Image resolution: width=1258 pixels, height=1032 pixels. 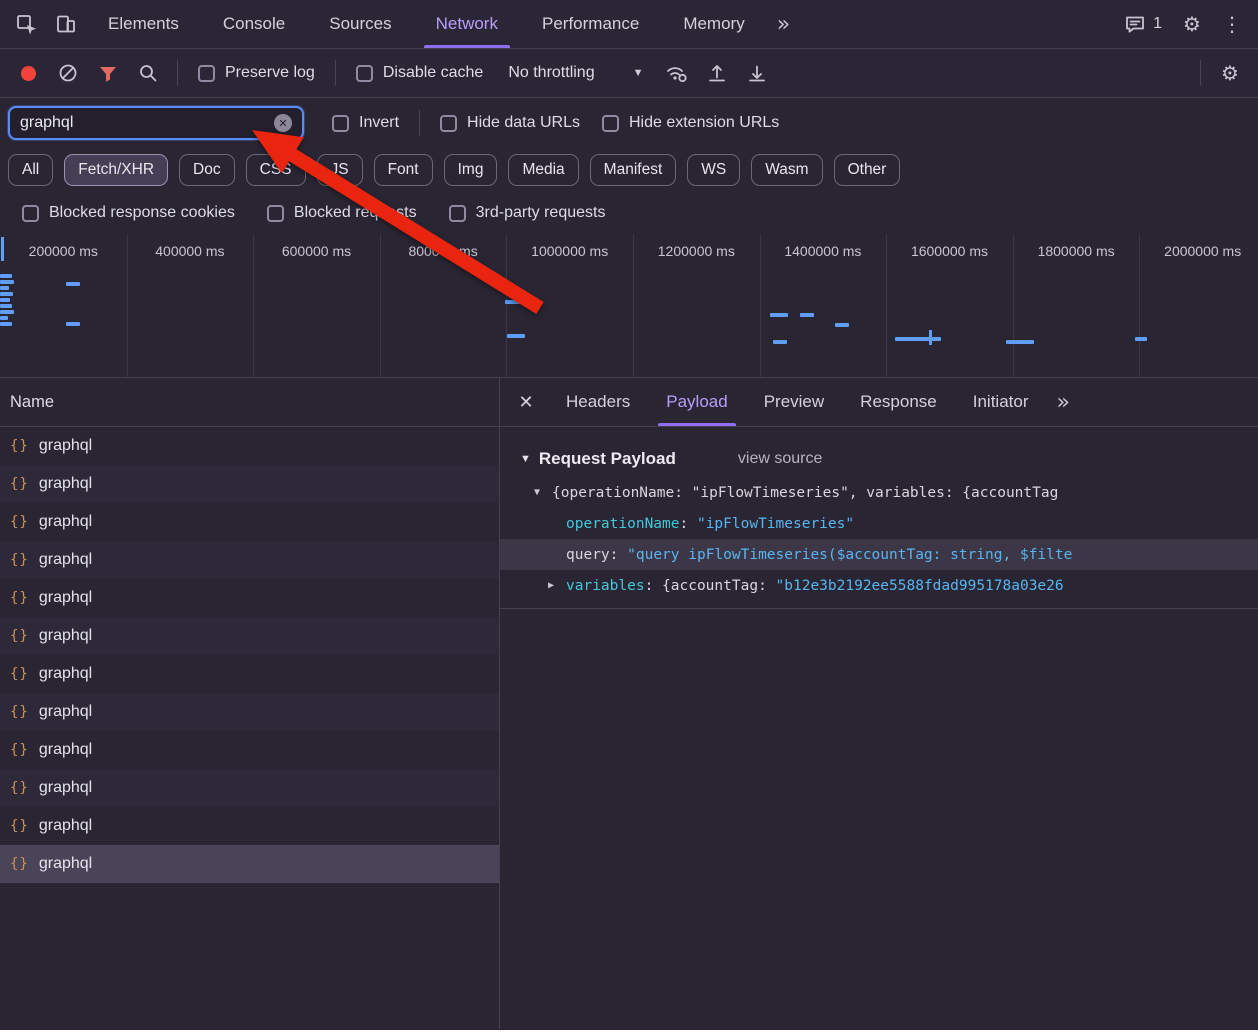 I want to click on detail-tab-headers: Headers, so click(x=598, y=402).